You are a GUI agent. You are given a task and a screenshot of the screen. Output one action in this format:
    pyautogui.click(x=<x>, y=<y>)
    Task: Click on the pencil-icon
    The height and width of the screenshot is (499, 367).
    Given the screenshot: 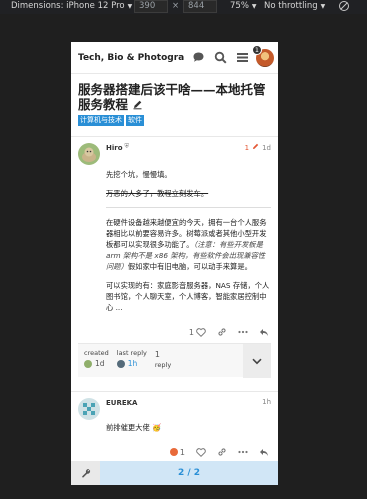 What is the action you would take?
    pyautogui.click(x=255, y=147)
    